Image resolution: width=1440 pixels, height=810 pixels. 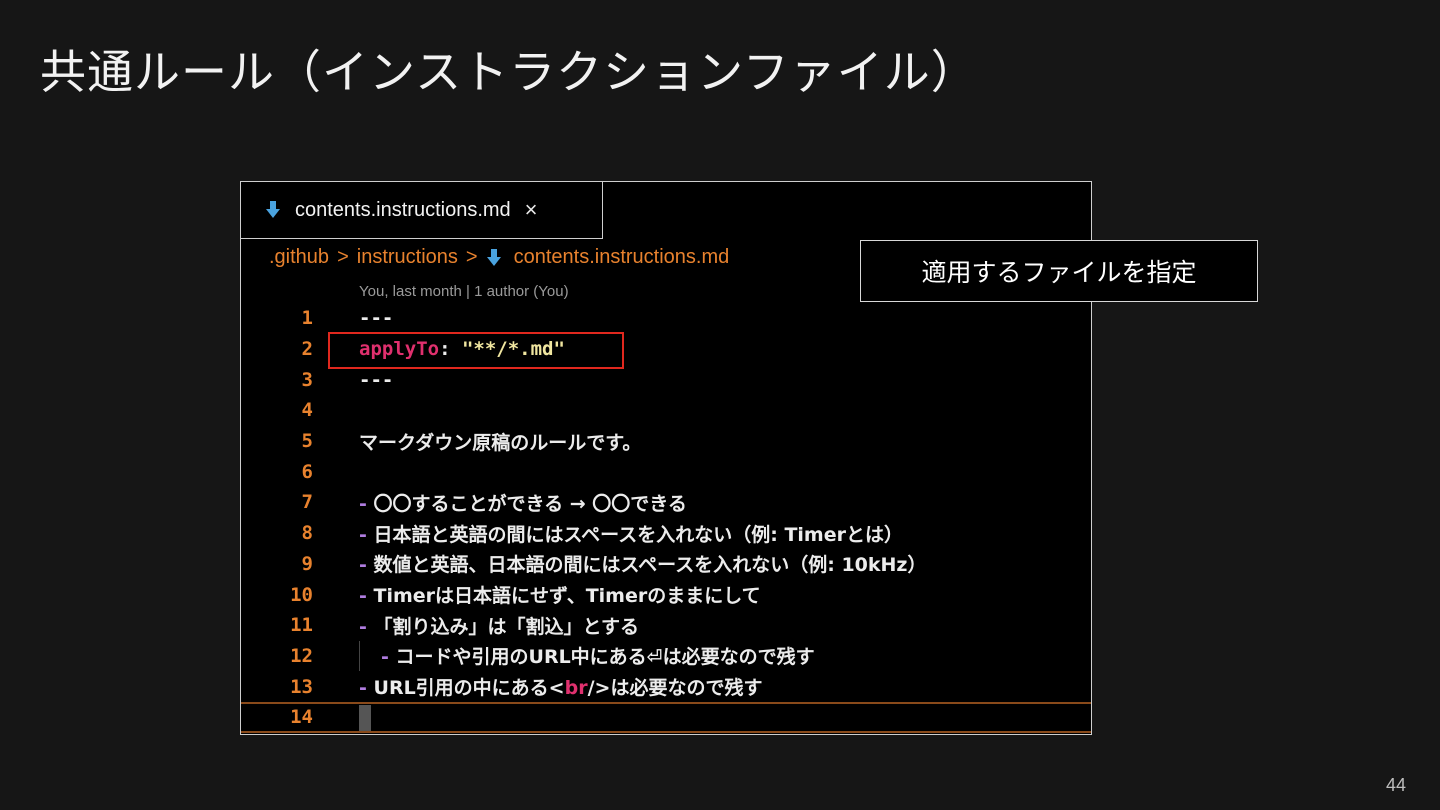 I want to click on line-text: - Timerは日本語にせず、Timerのままにして, so click(x=560, y=594).